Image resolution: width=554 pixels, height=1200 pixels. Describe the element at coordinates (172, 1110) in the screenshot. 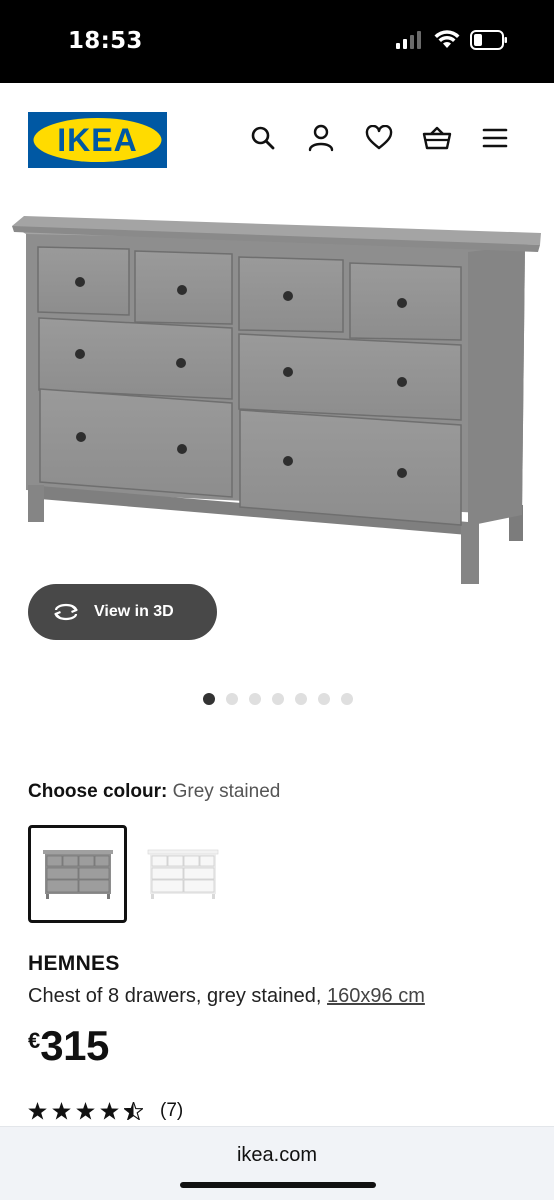

I see `rating-count: (7)` at that location.